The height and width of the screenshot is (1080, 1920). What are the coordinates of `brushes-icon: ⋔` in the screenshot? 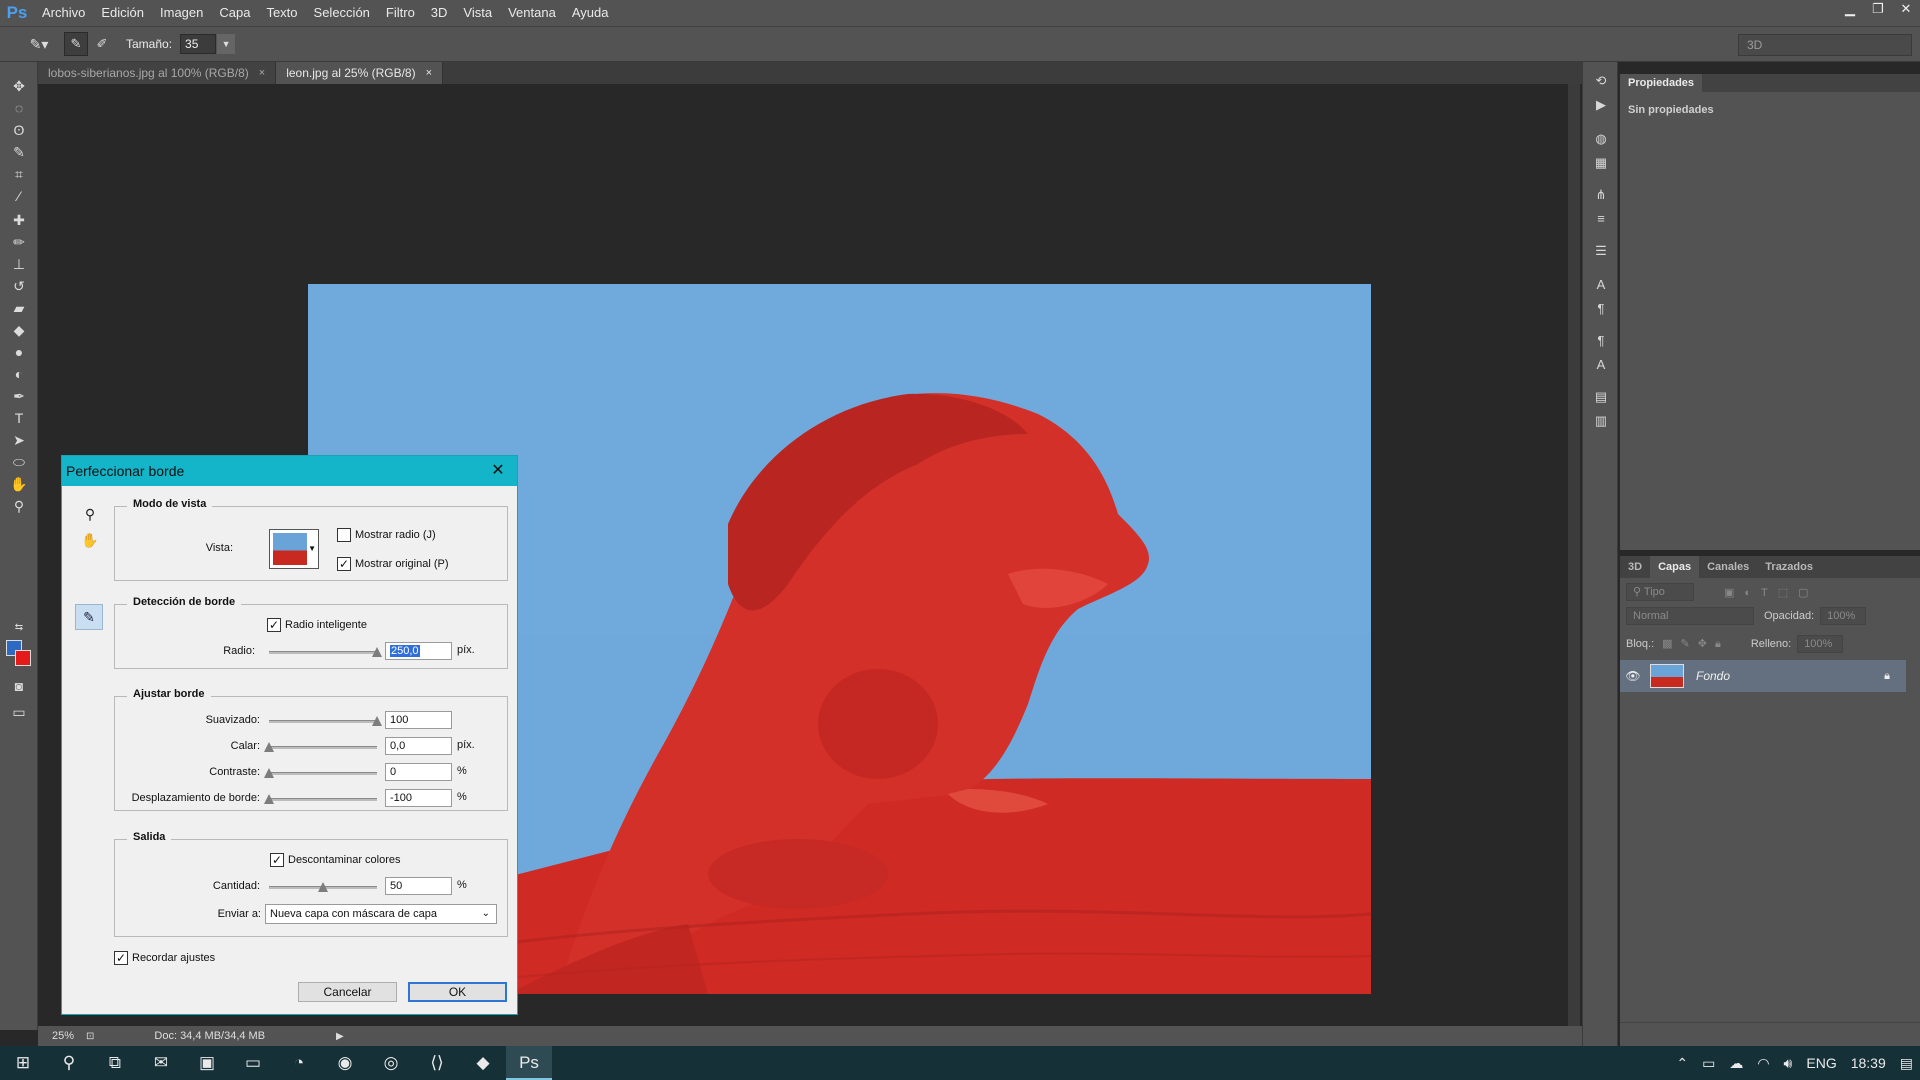 It's located at (1601, 195).